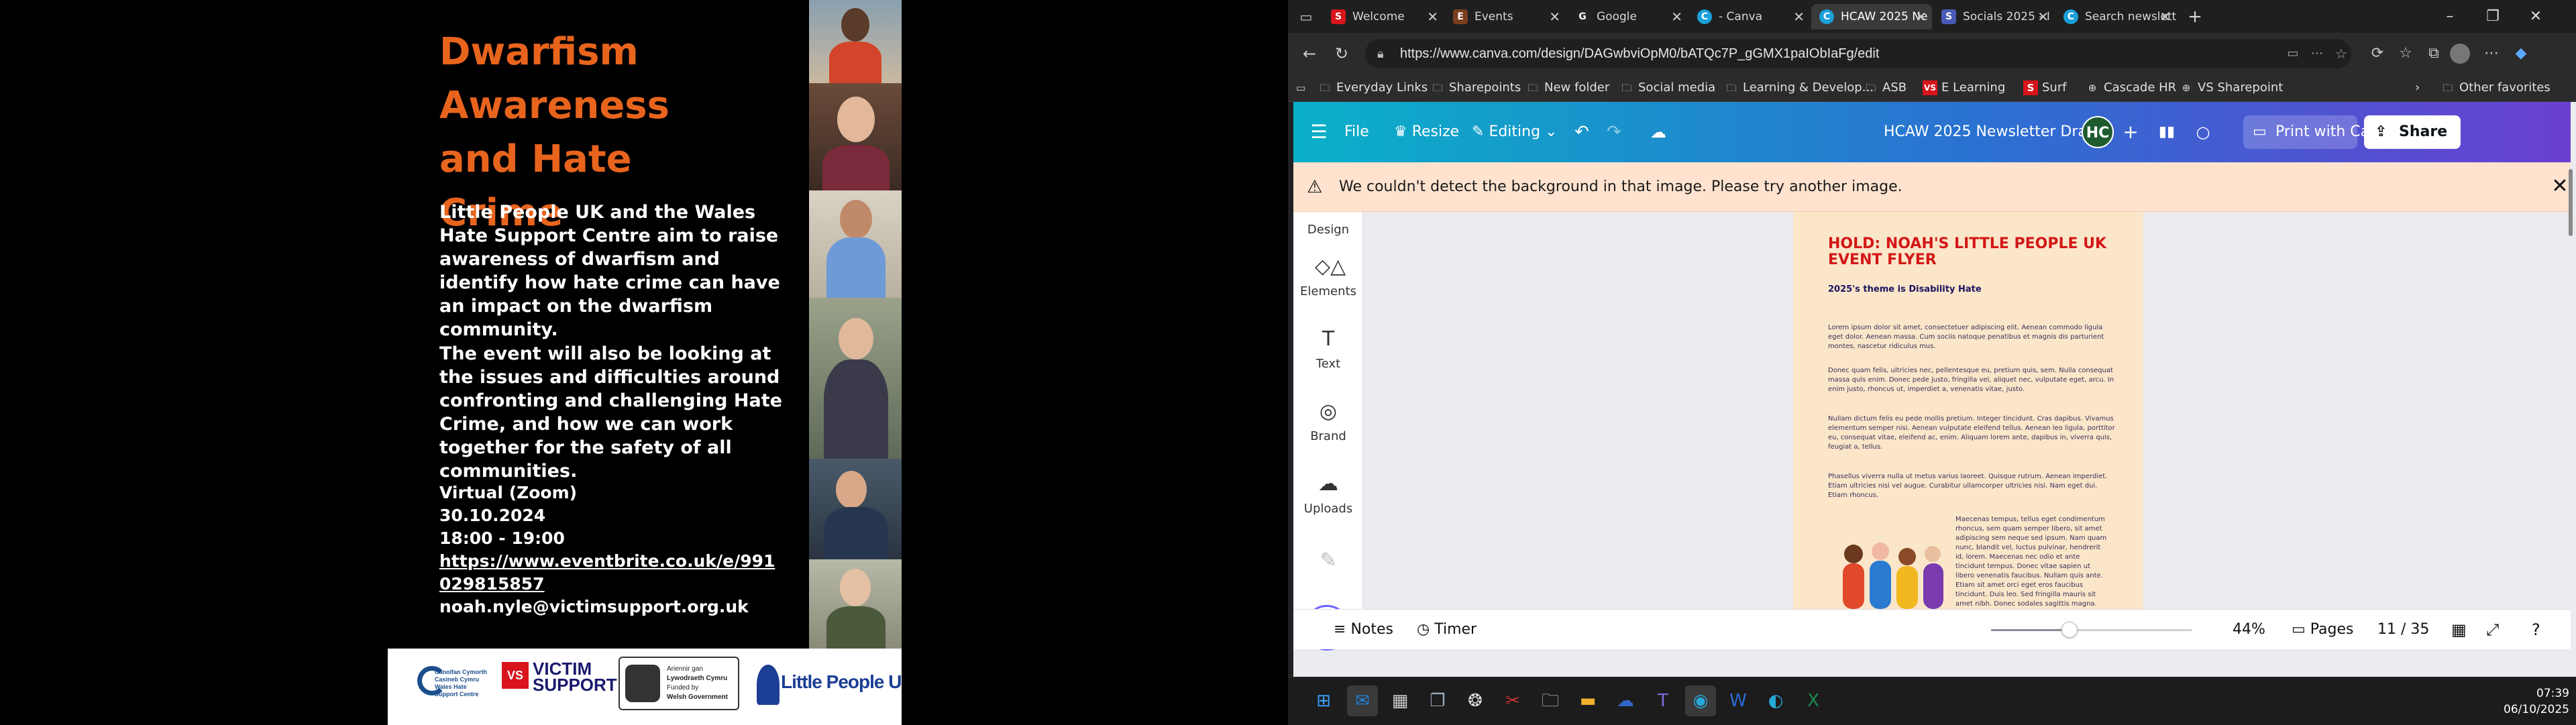 This screenshot has height=725, width=2576. What do you see at coordinates (2293, 54) in the screenshot?
I see `app-available-icon: ▭` at bounding box center [2293, 54].